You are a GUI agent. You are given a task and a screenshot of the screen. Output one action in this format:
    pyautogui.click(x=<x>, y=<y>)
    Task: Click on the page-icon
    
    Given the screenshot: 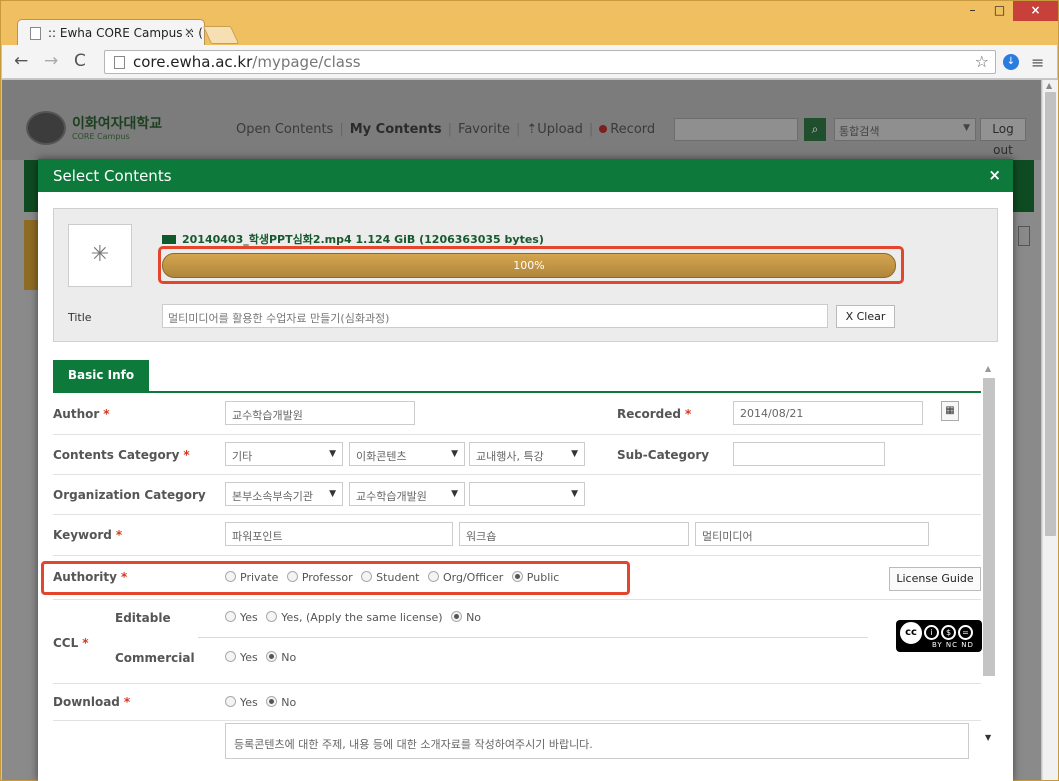 What is the action you would take?
    pyautogui.click(x=119, y=62)
    